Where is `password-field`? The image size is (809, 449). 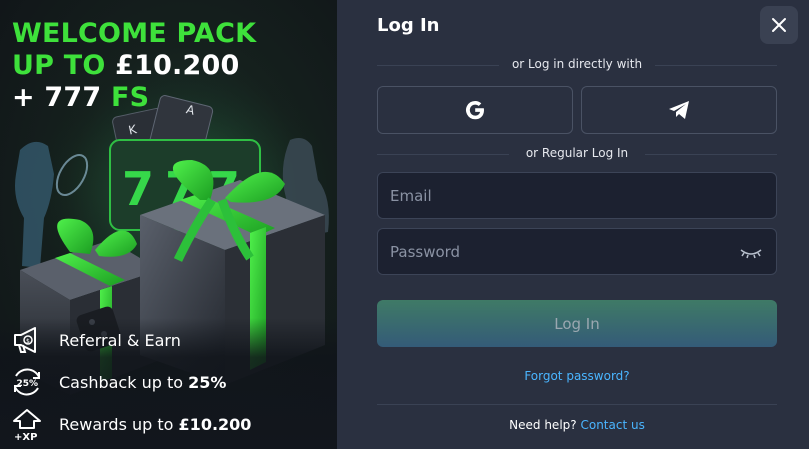
password-field is located at coordinates (577, 251).